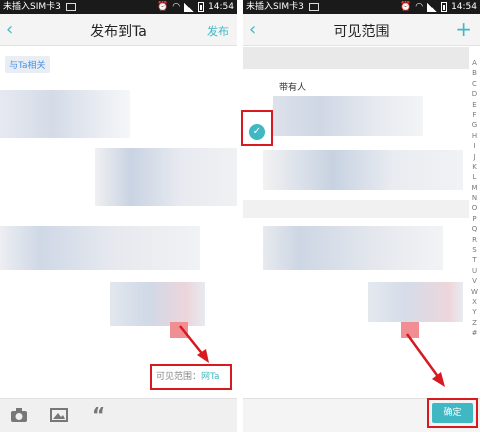 This screenshot has height=432, width=480. What do you see at coordinates (474, 125) in the screenshot?
I see `alphabet-letter: G` at bounding box center [474, 125].